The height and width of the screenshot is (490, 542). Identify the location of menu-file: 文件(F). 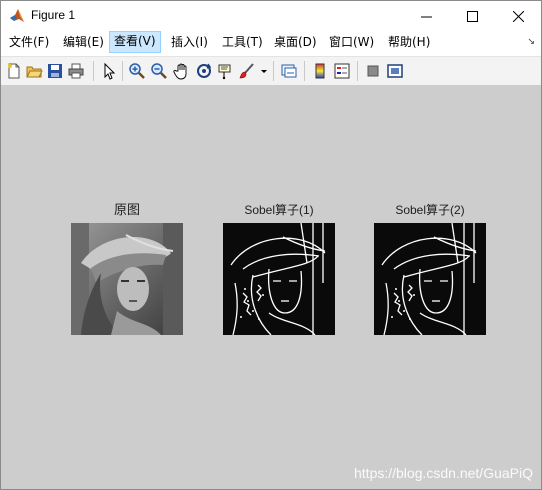
(29, 42).